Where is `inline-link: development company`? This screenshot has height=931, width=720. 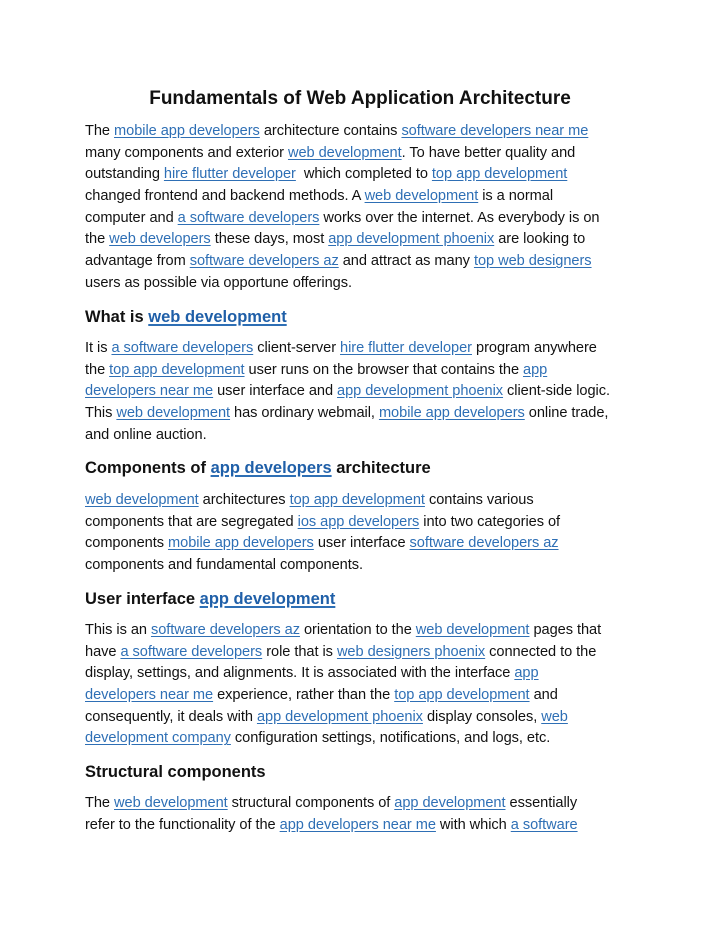 inline-link: development company is located at coordinates (158, 738).